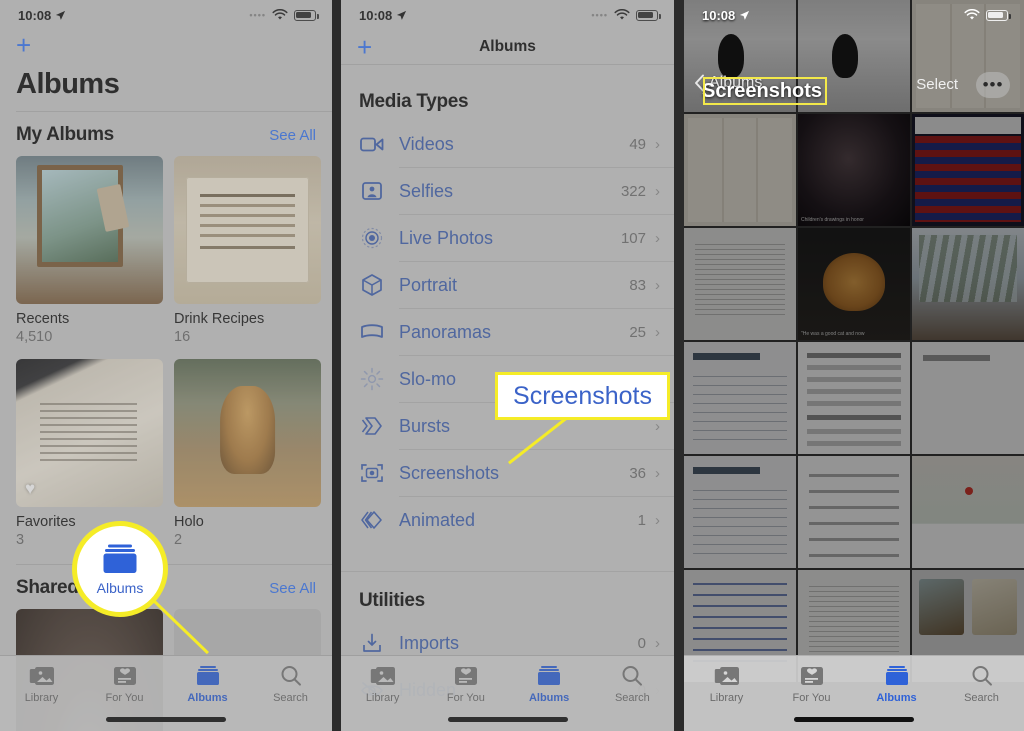  Describe the element at coordinates (641, 643) in the screenshot. I see `list-item-count: 0` at that location.